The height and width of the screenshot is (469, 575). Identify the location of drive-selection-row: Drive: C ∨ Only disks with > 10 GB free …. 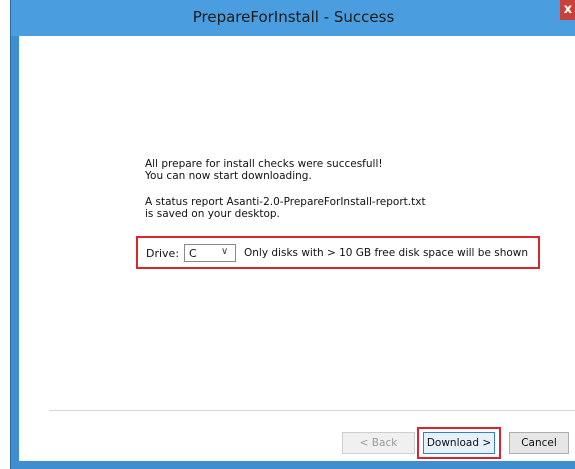
(338, 252).